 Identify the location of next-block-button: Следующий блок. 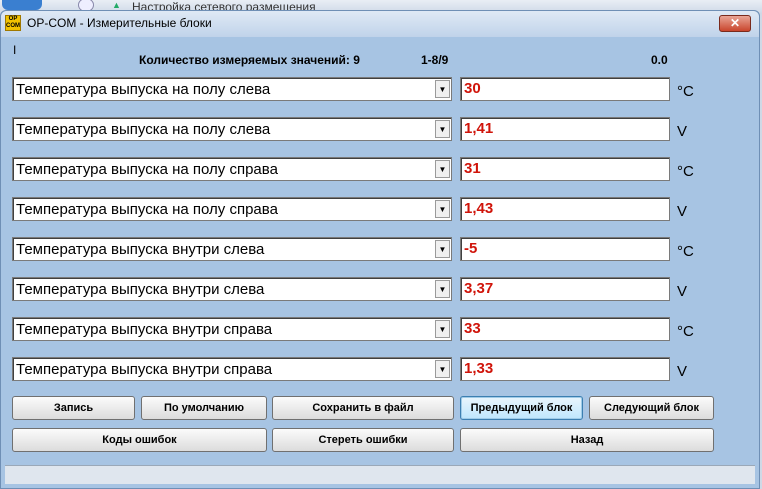
(651, 408).